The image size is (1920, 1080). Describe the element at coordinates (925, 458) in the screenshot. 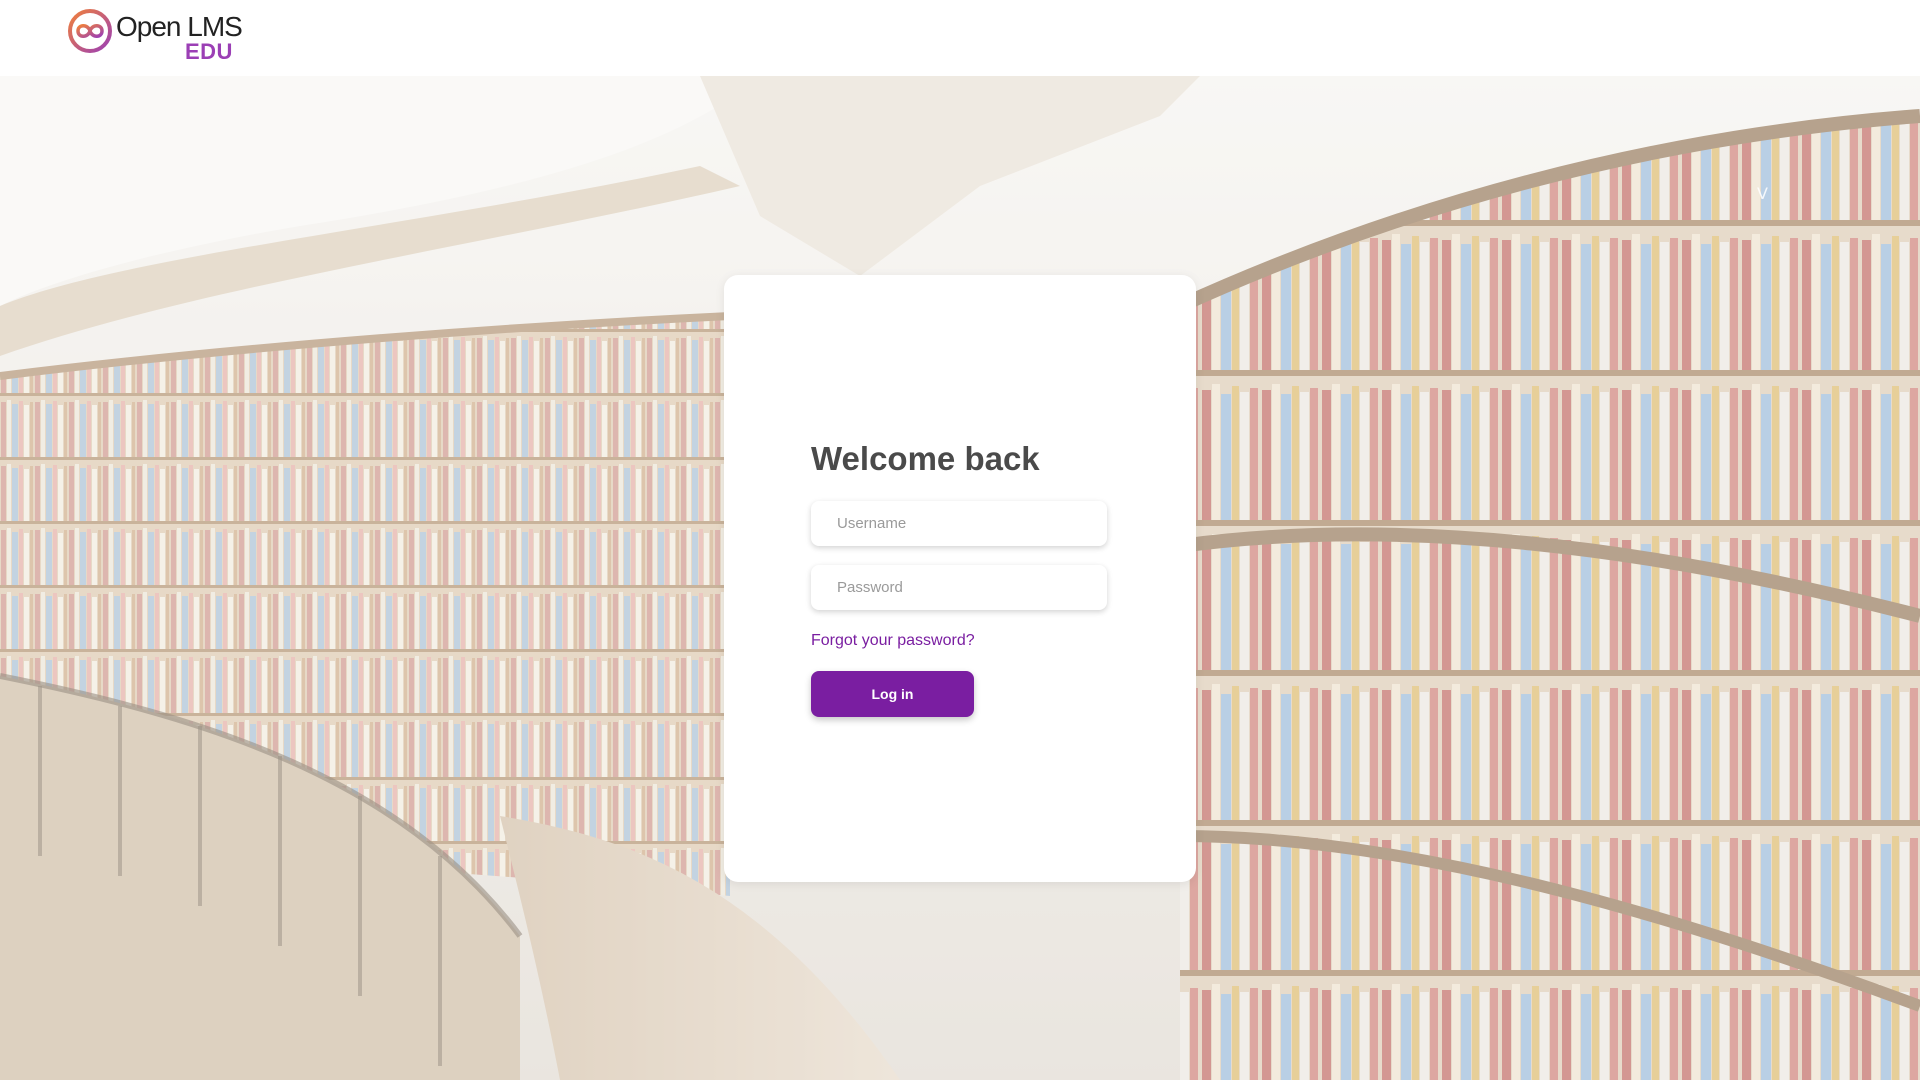

I see `page-title: Welcome back` at that location.